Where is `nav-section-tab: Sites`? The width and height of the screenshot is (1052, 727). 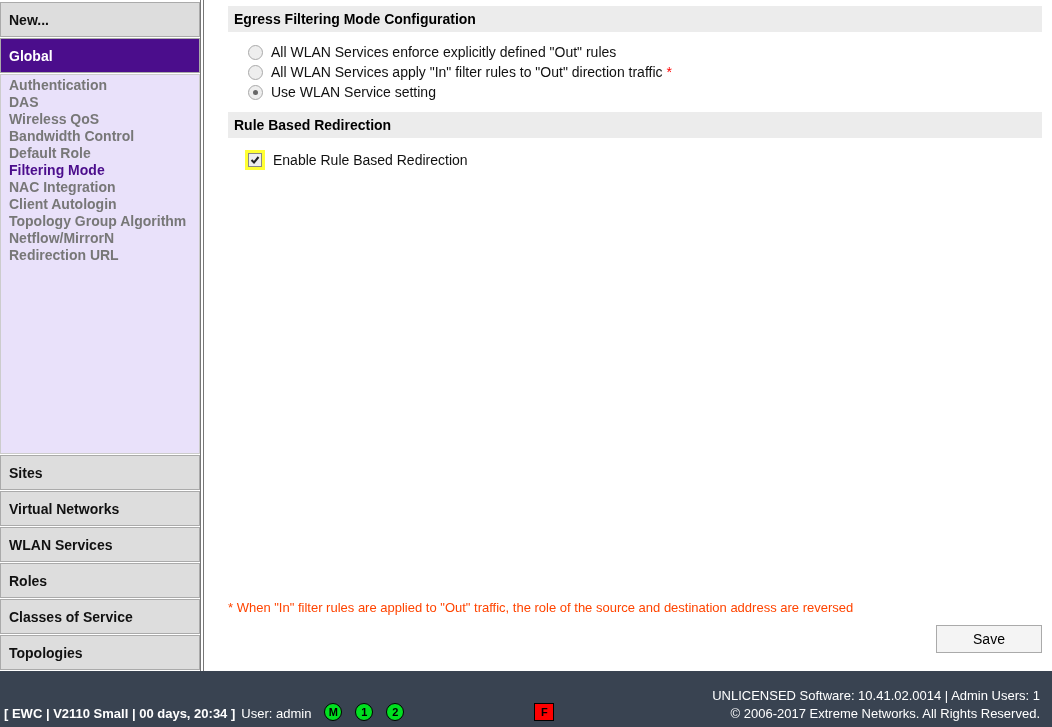 nav-section-tab: Sites is located at coordinates (100, 472).